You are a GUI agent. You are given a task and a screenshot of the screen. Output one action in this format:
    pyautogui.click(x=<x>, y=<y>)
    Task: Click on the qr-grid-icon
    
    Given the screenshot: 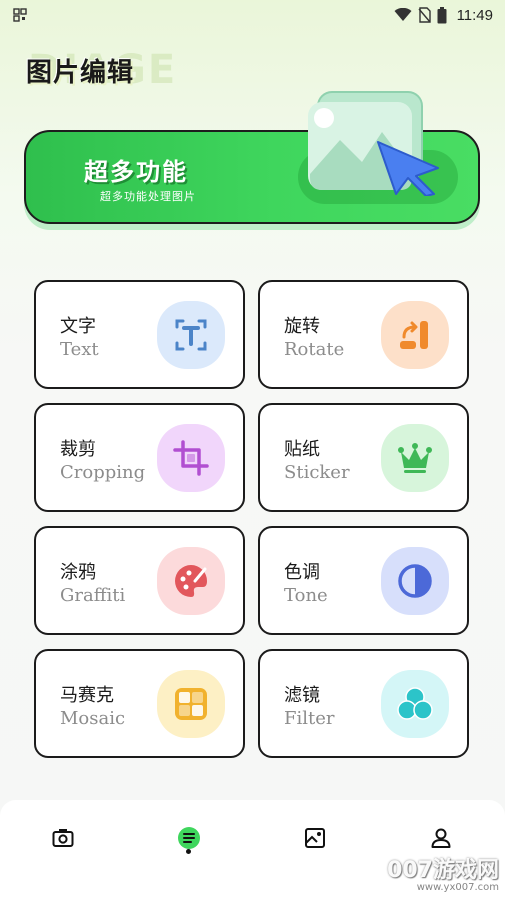 What is the action you would take?
    pyautogui.click(x=20, y=15)
    